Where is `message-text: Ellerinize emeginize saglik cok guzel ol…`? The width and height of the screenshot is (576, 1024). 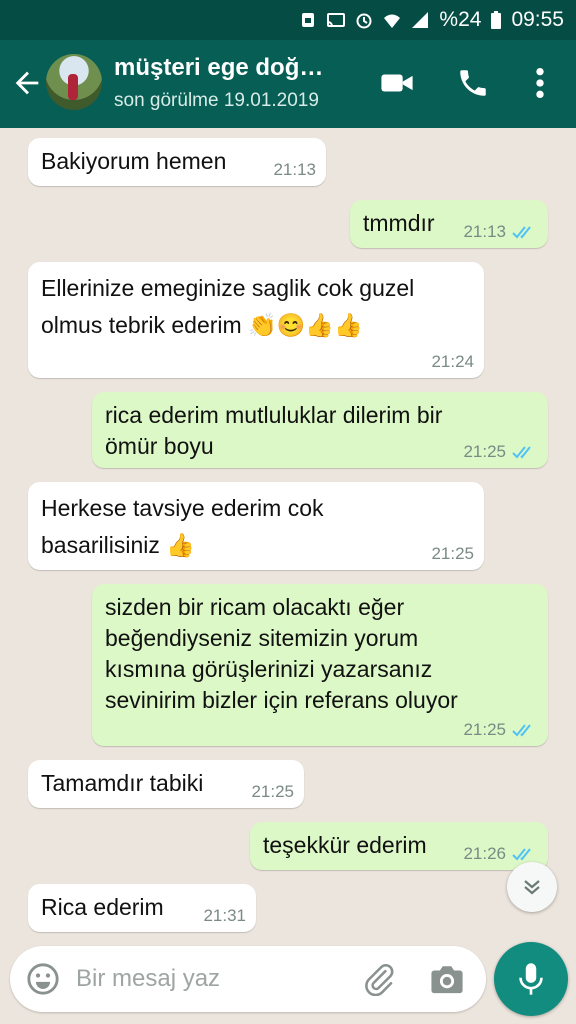
message-text: Ellerinize emeginize saglik cok guzel ol… is located at coordinates (228, 306).